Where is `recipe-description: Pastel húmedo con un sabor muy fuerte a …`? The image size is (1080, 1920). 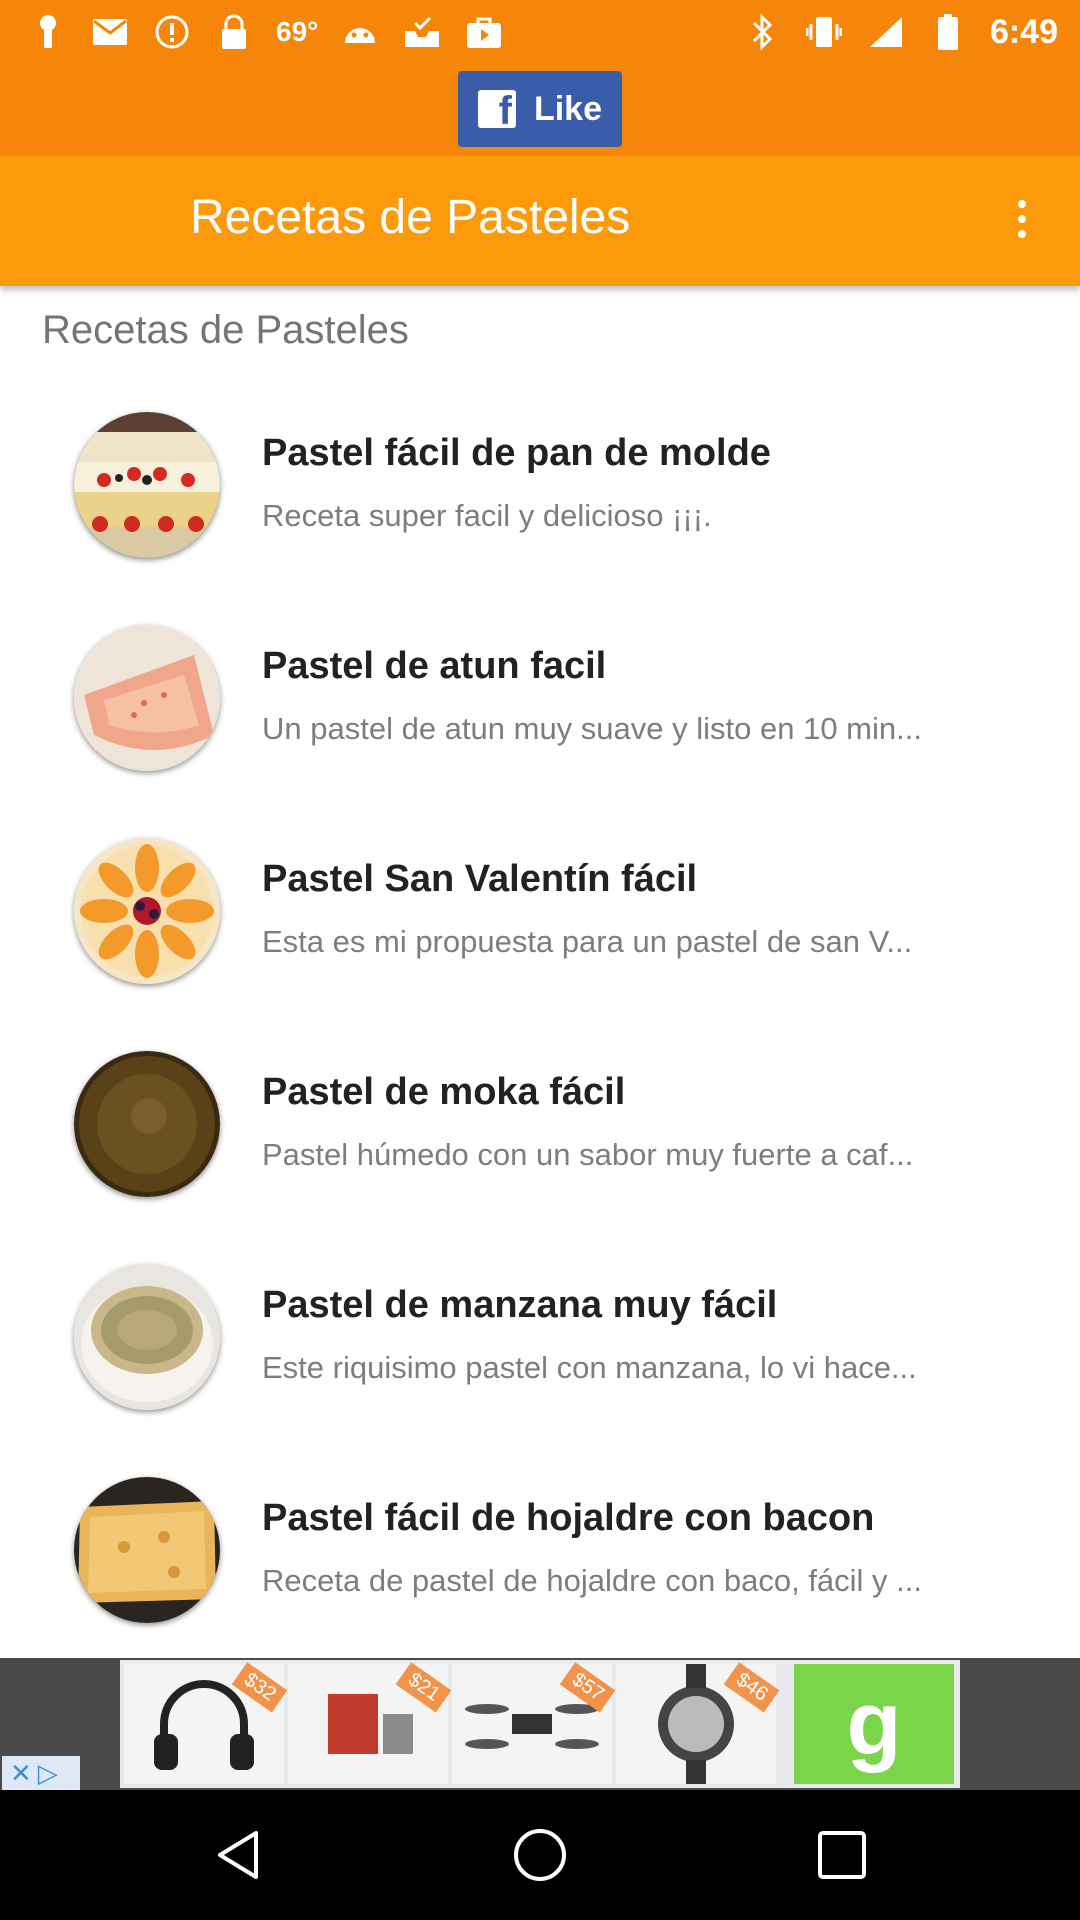 recipe-description: Pastel húmedo con un sabor muy fuerte a … is located at coordinates (588, 1154).